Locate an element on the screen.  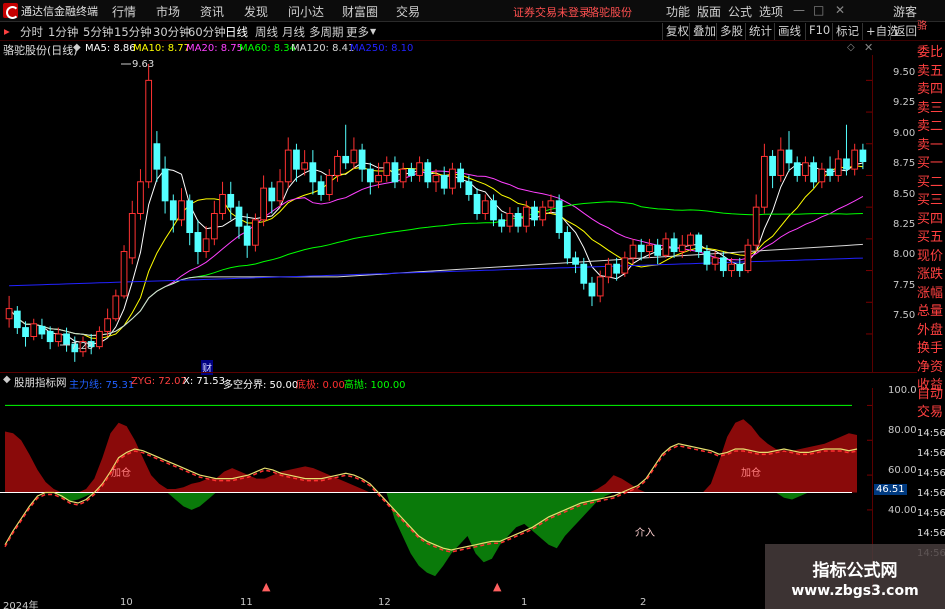
menu-ask: 问小达 is located at coordinates (306, 11).